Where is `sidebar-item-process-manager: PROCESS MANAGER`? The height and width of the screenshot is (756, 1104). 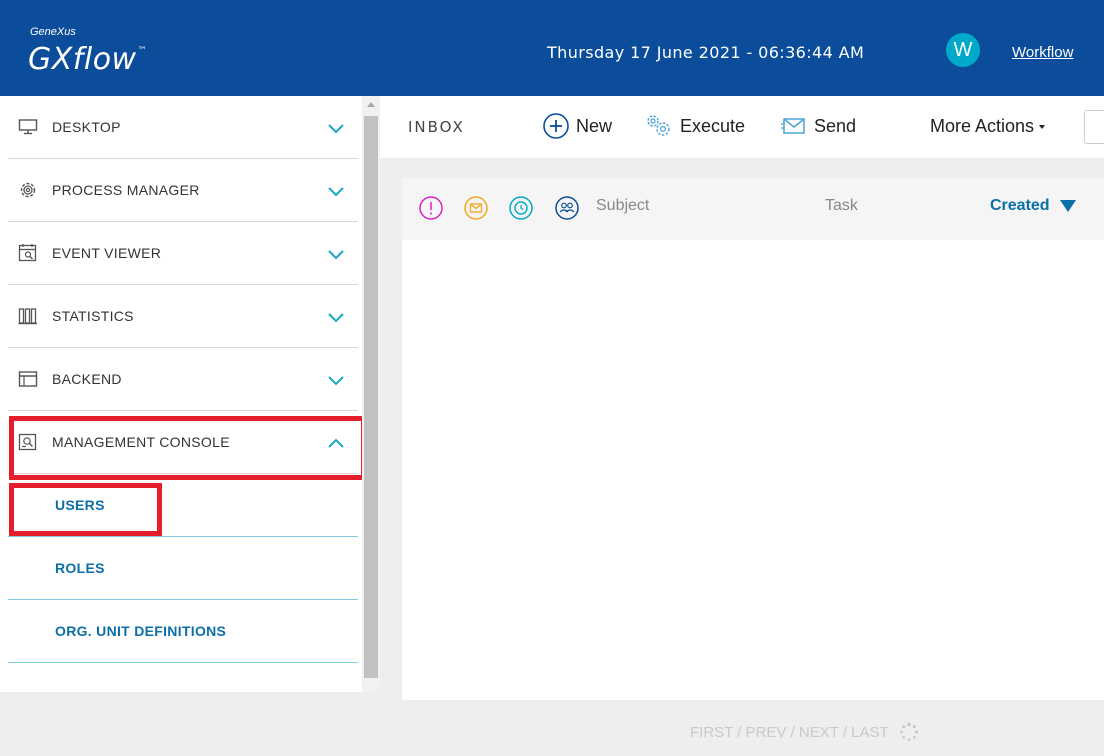
sidebar-item-process-manager: PROCESS MANAGER is located at coordinates (183, 190).